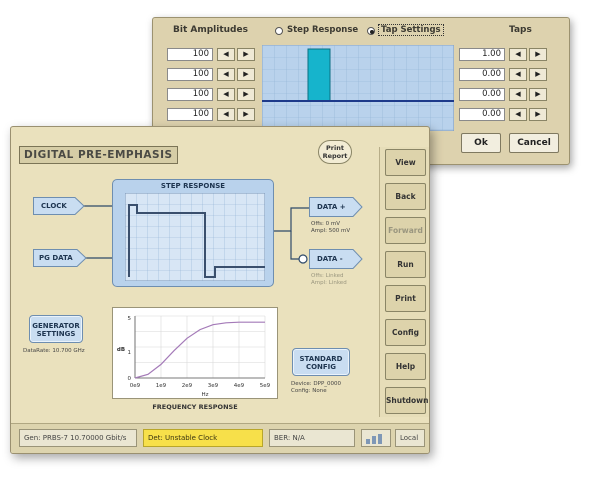 This screenshot has height=477, width=600. I want to click on generator-settings-label-line1: GENERATOR, so click(56, 326).